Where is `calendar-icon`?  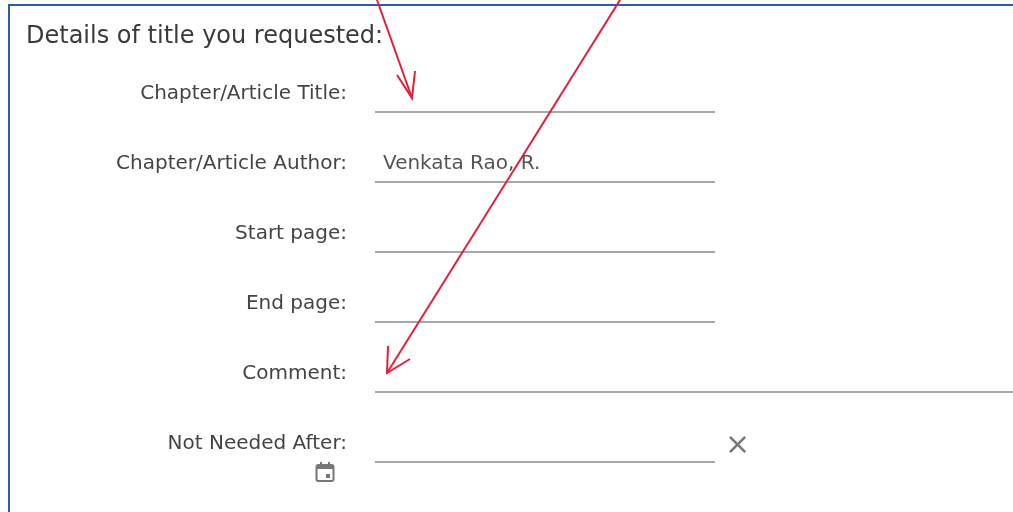 calendar-icon is located at coordinates (325, 472).